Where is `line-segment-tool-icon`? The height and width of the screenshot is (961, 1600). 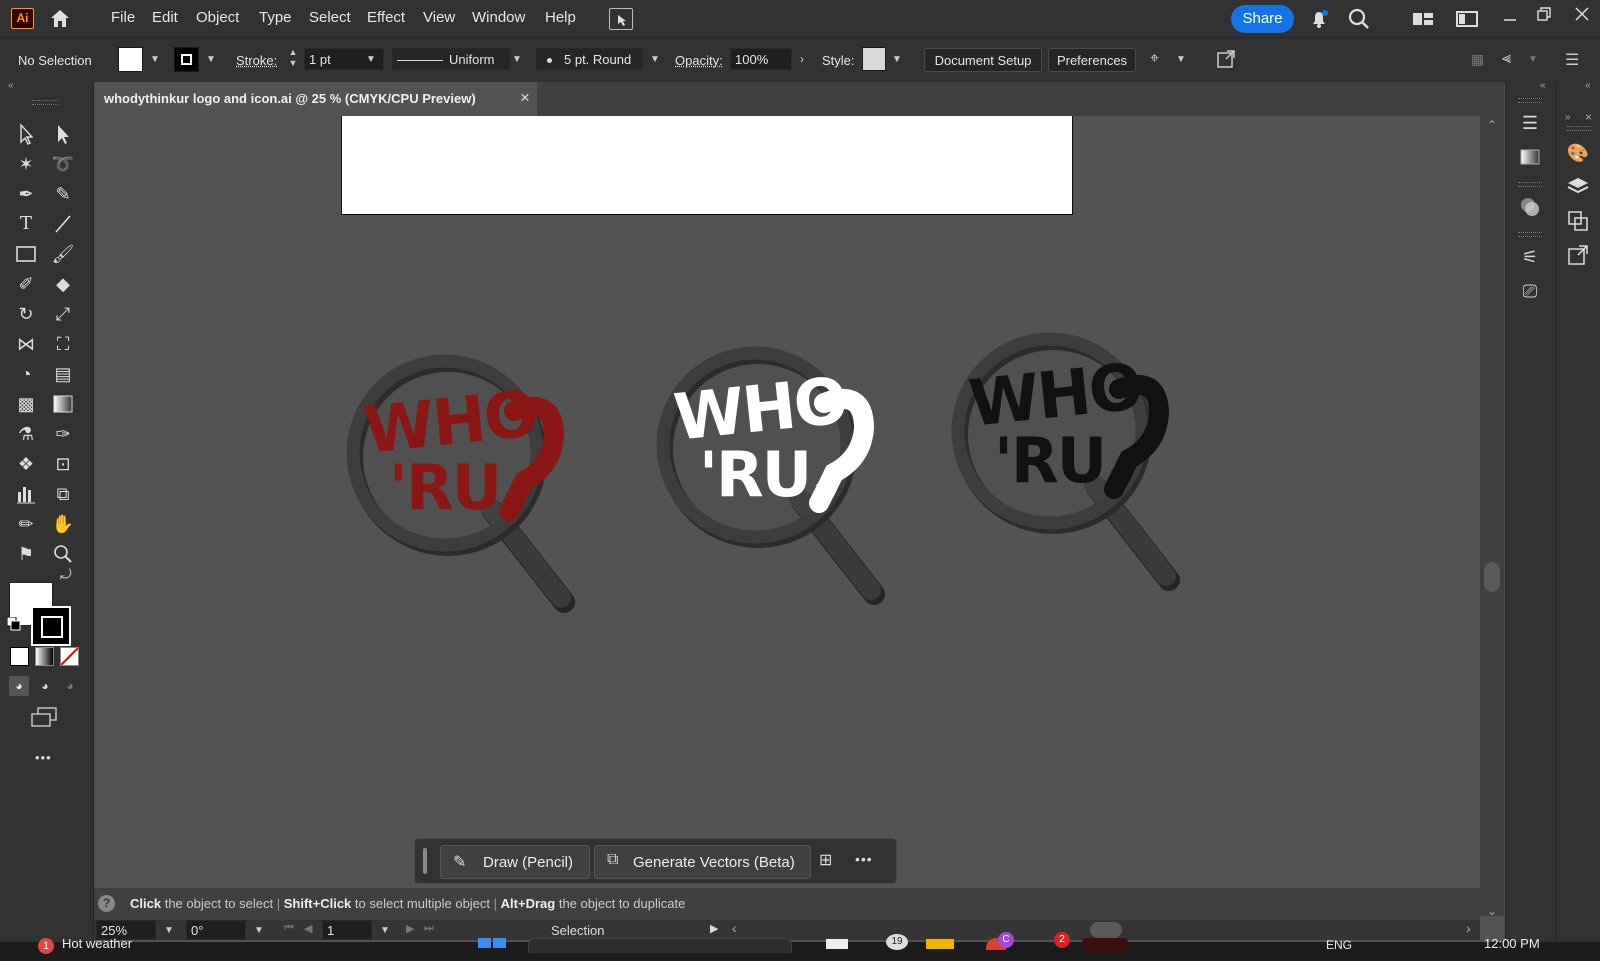 line-segment-tool-icon is located at coordinates (63, 224).